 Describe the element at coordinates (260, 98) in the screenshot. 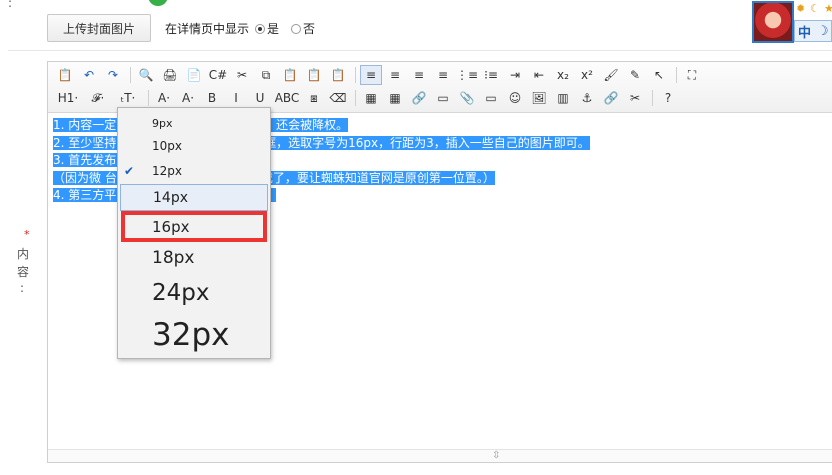

I see `toolbar-button-icon: U` at that location.